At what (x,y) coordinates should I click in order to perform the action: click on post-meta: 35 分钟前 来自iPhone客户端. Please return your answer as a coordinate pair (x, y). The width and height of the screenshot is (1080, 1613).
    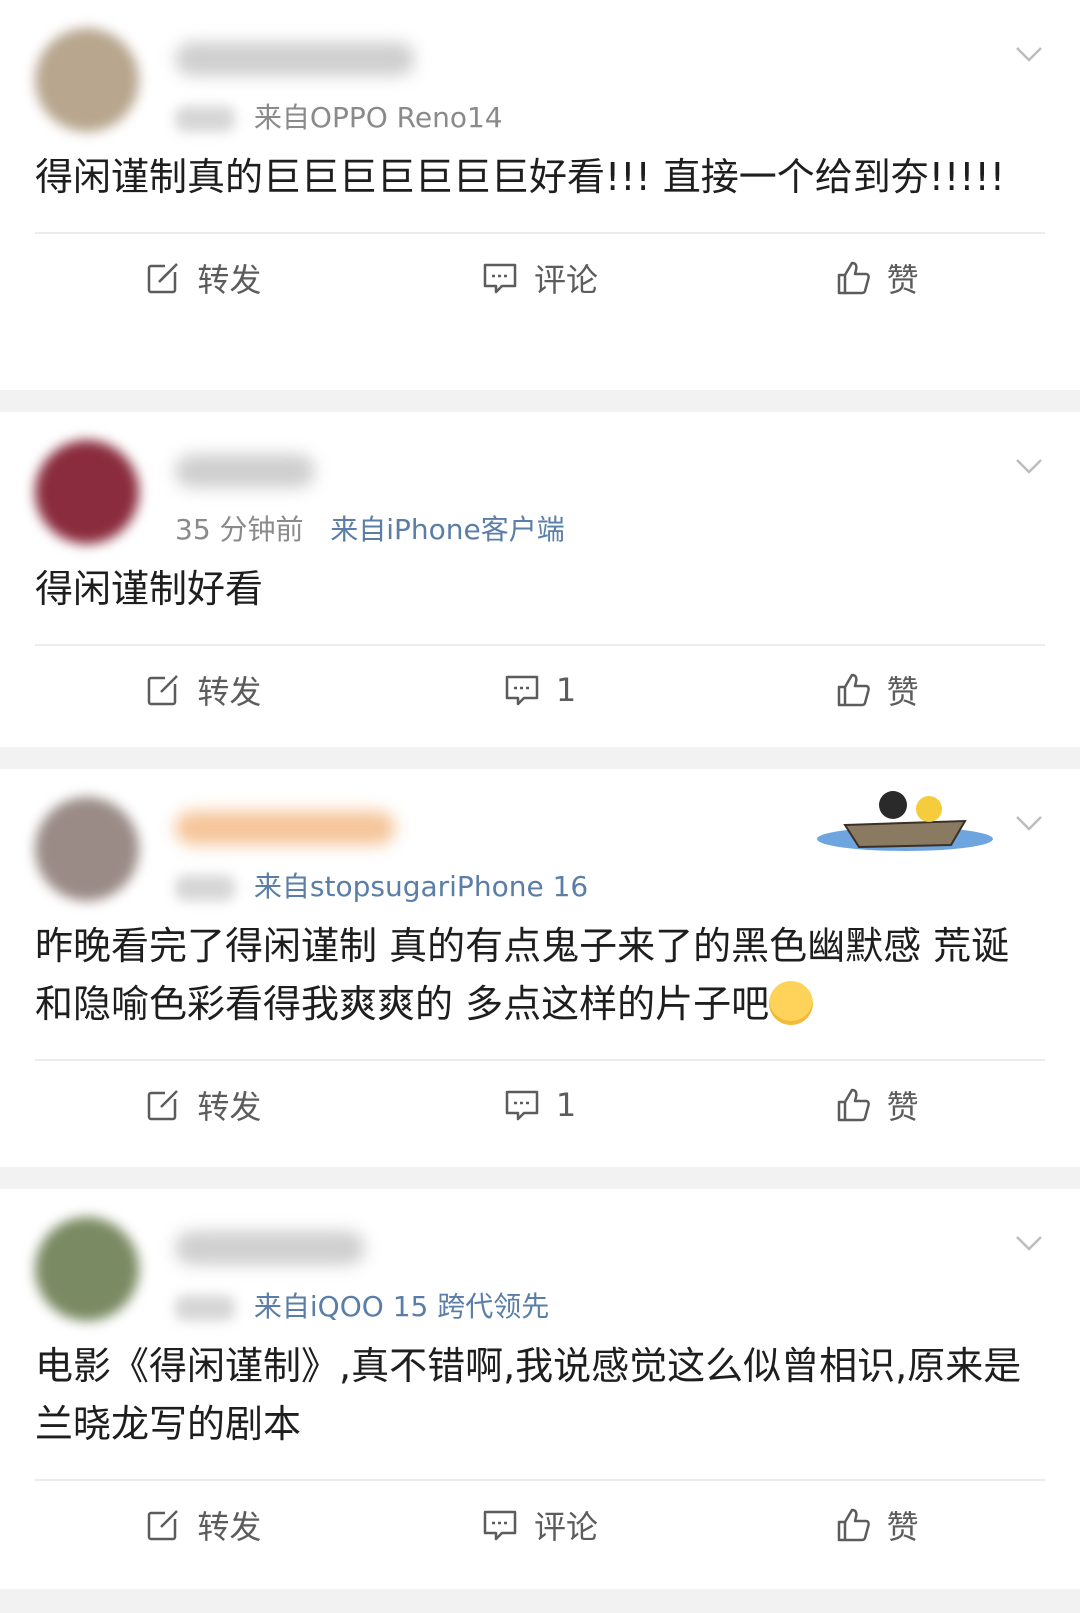
    Looking at the image, I should click on (370, 528).